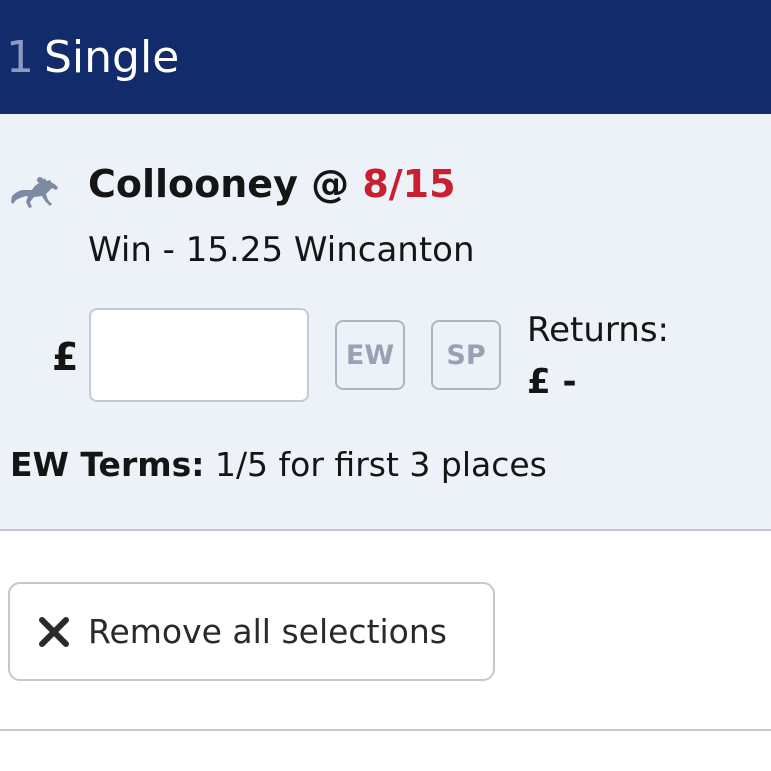 Image resolution: width=771 pixels, height=771 pixels. I want to click on returns-label: Returns:, so click(598, 330).